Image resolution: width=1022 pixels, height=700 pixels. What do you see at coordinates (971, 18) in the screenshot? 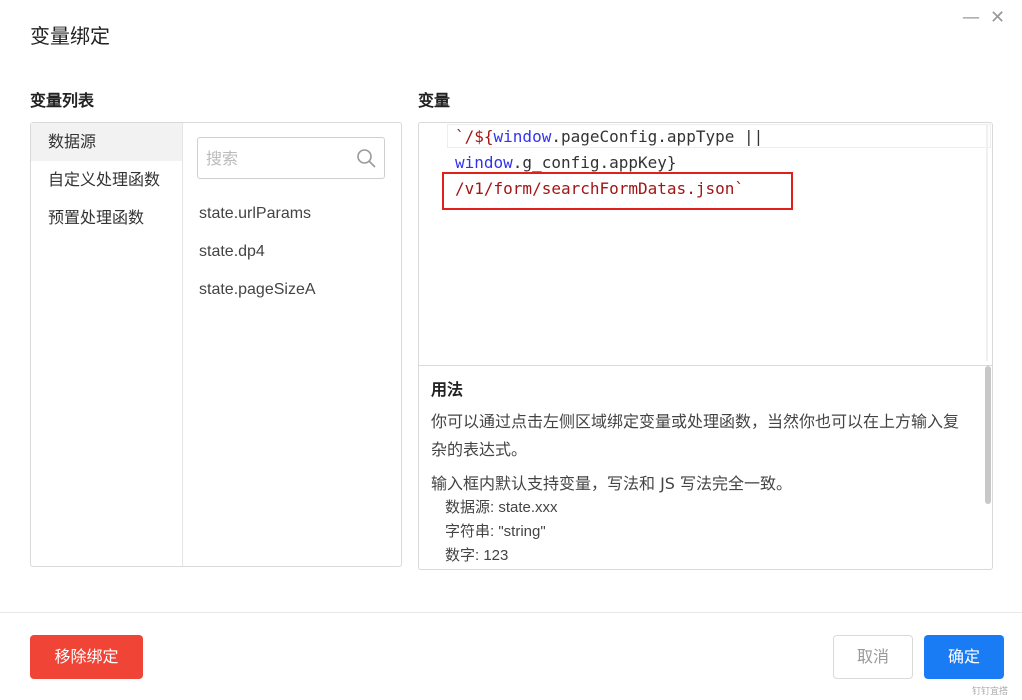
I see `minimize-icon: —` at bounding box center [971, 18].